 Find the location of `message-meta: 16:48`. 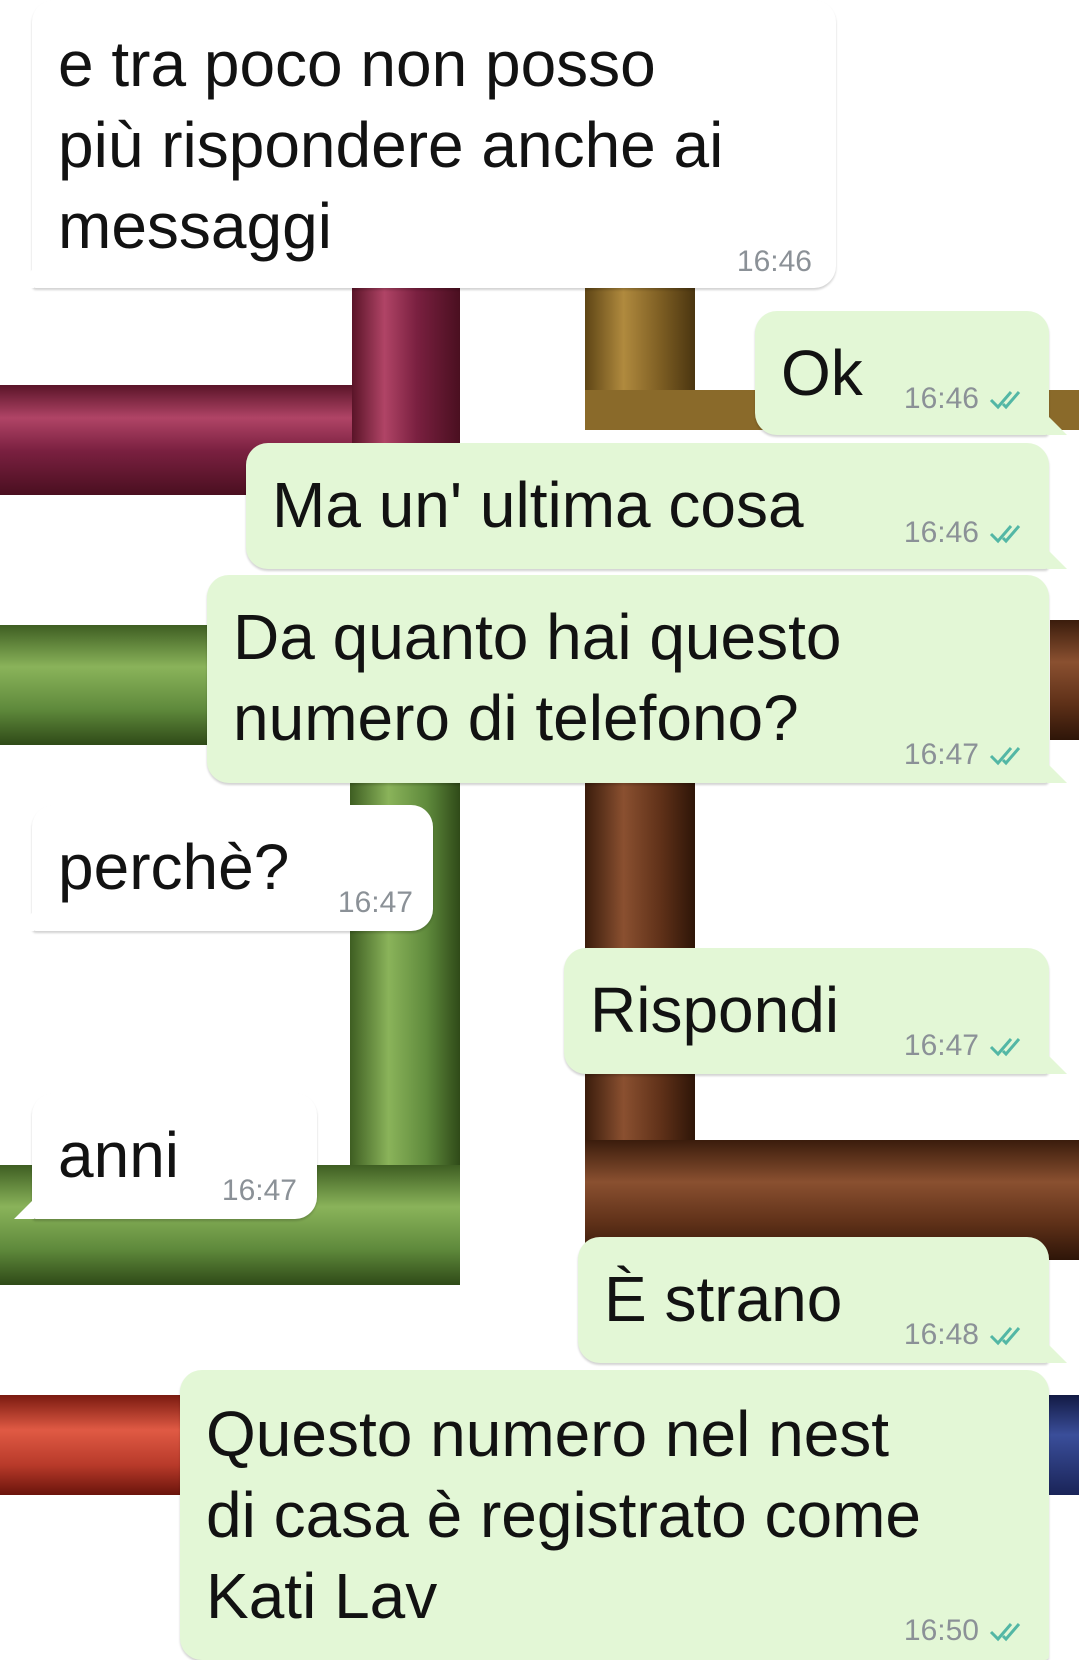

message-meta: 16:48 is located at coordinates (968, 1335).